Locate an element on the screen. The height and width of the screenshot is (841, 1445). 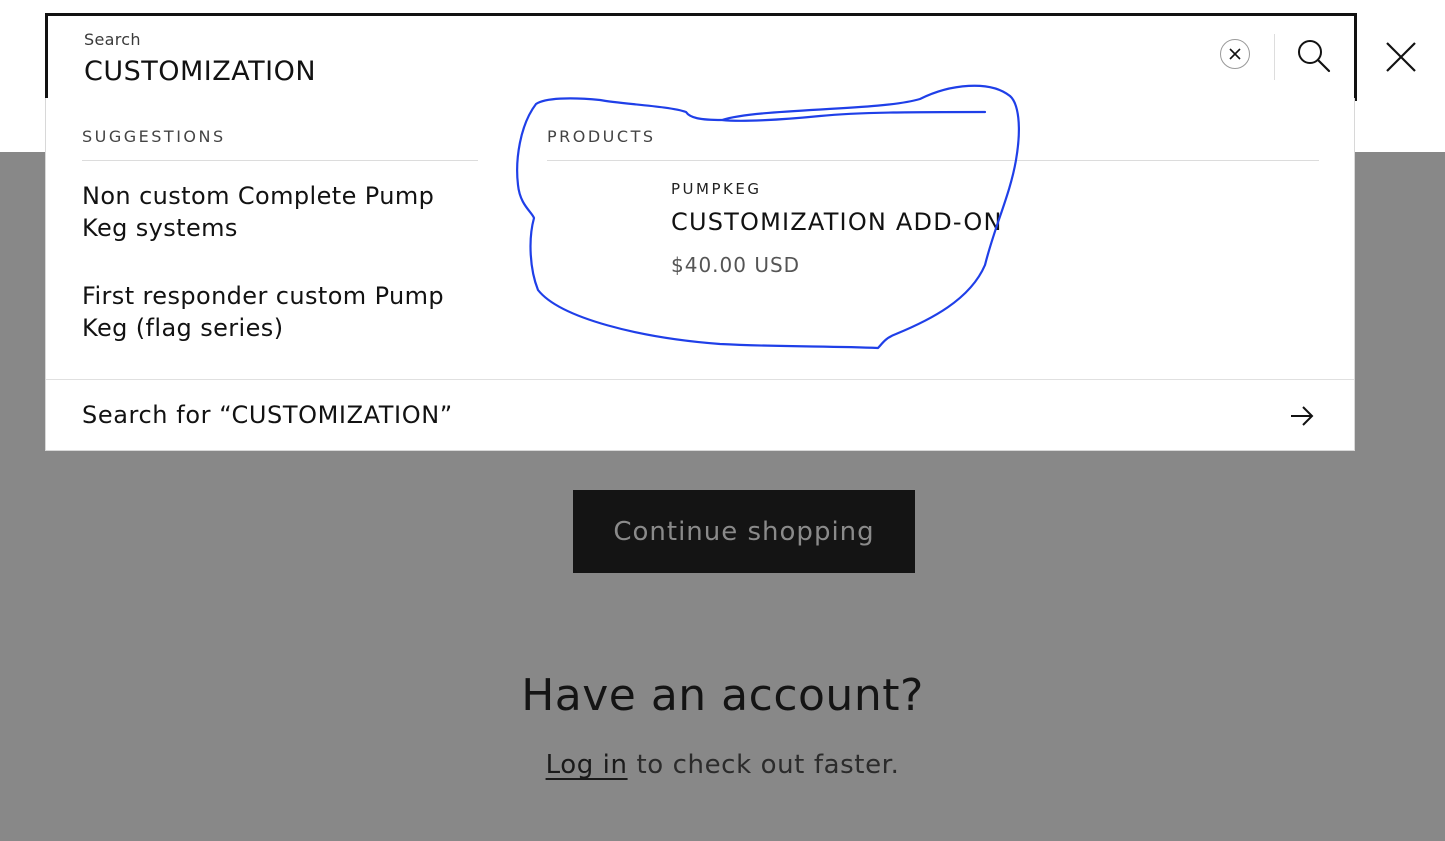
search-label: Search is located at coordinates (112, 39).